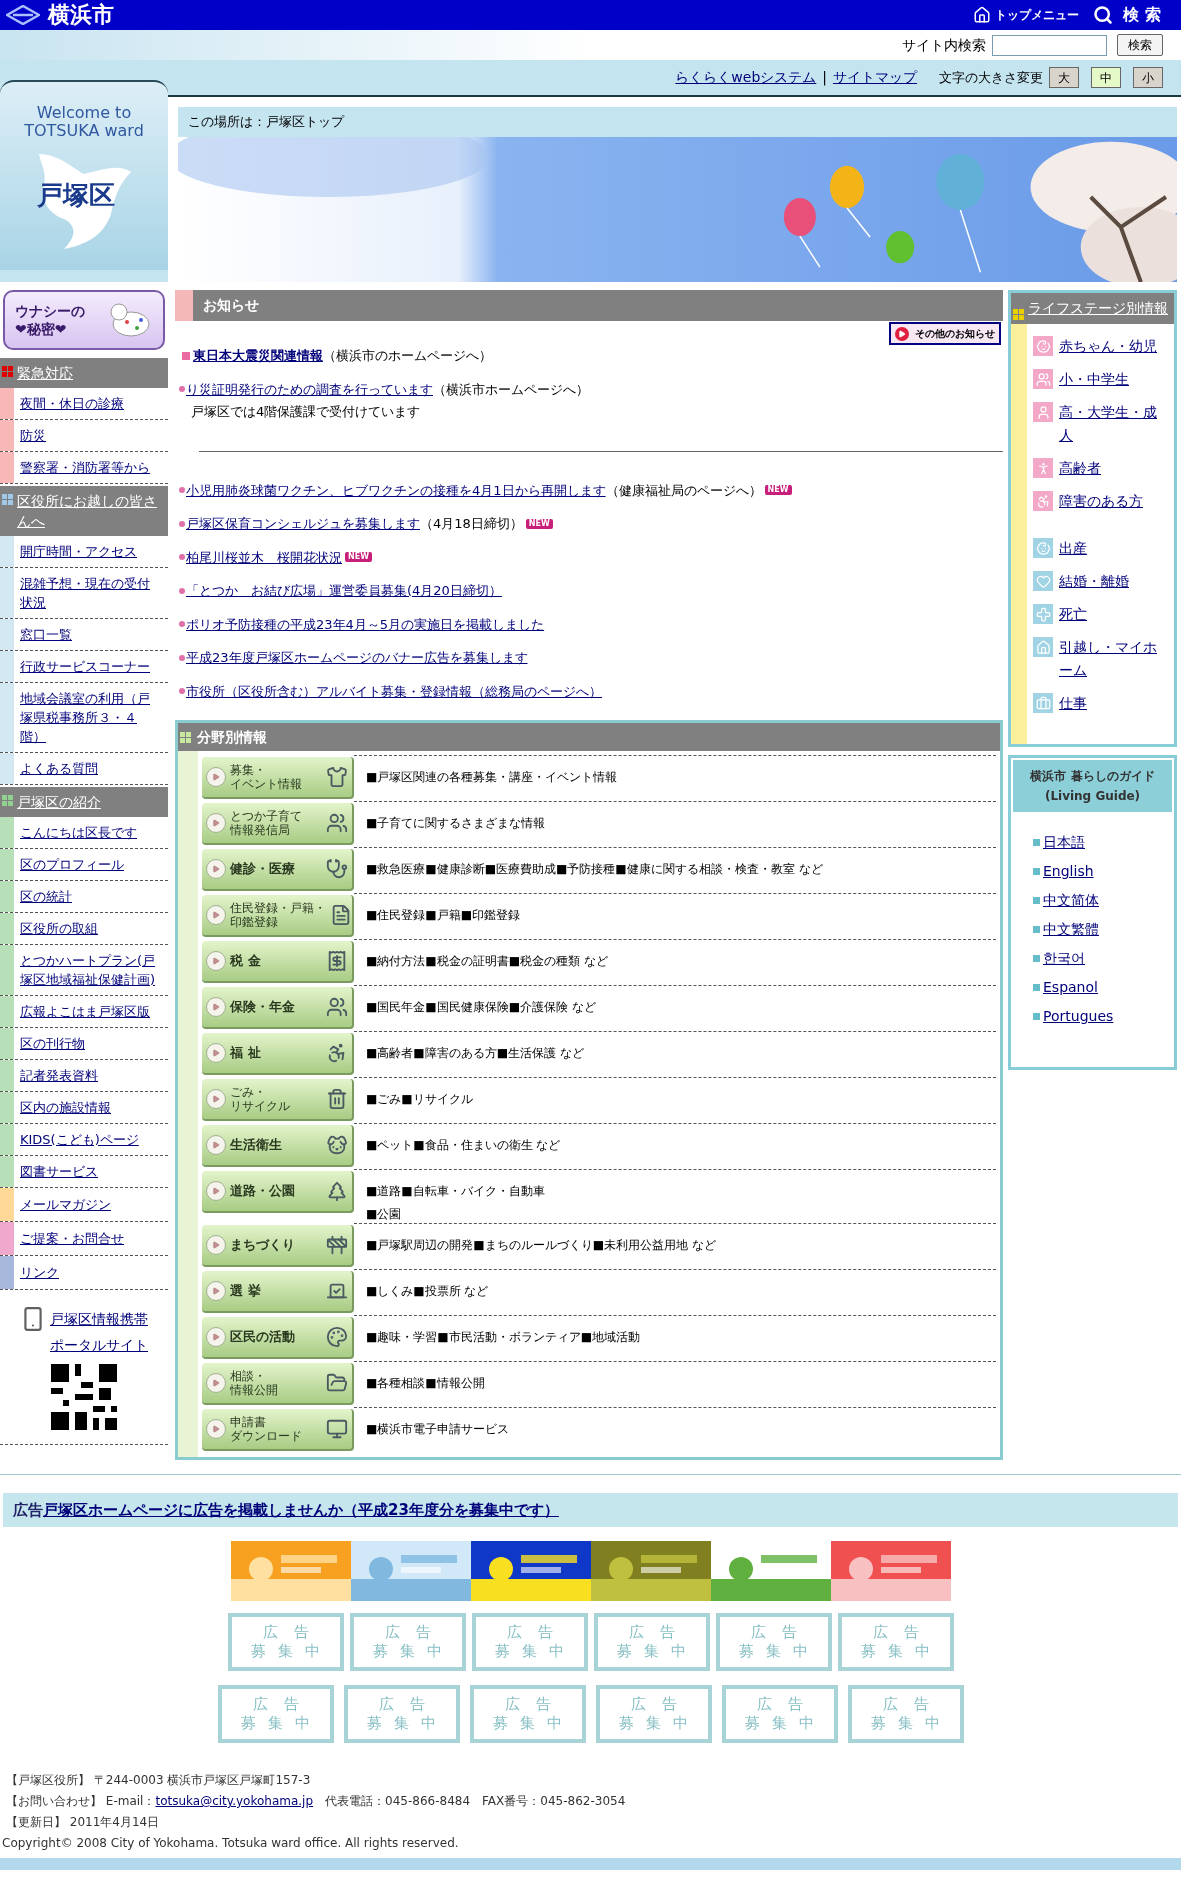 Image resolution: width=1181 pixels, height=1883 pixels. I want to click on nav-link: 区の刊行物, so click(52, 1043).